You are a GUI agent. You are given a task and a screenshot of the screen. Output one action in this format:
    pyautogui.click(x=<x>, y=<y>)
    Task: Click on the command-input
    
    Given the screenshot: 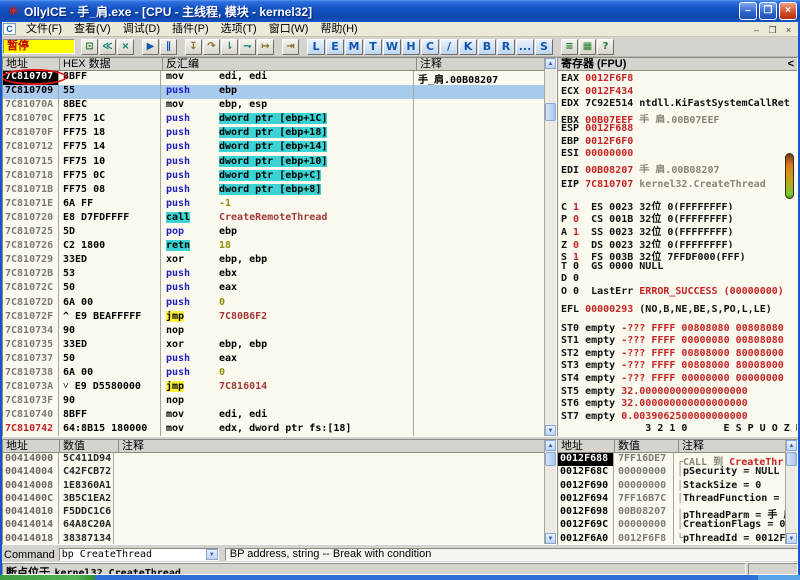 What is the action you would take?
    pyautogui.click(x=132, y=554)
    